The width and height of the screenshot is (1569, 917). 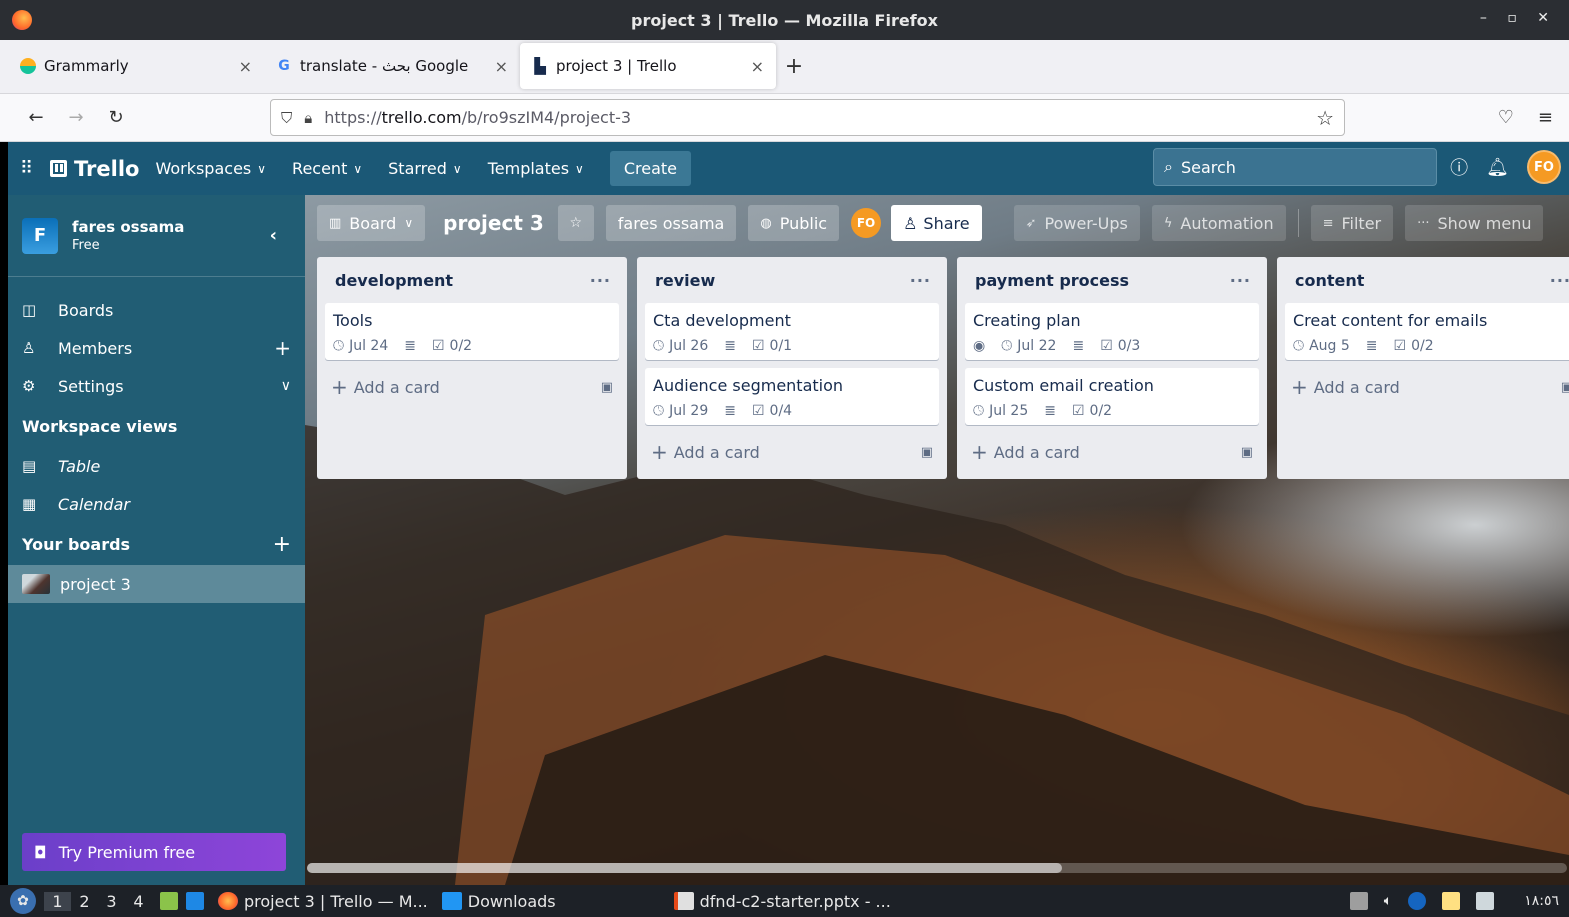 What do you see at coordinates (94, 169) in the screenshot?
I see `trello-logo: Trello` at bounding box center [94, 169].